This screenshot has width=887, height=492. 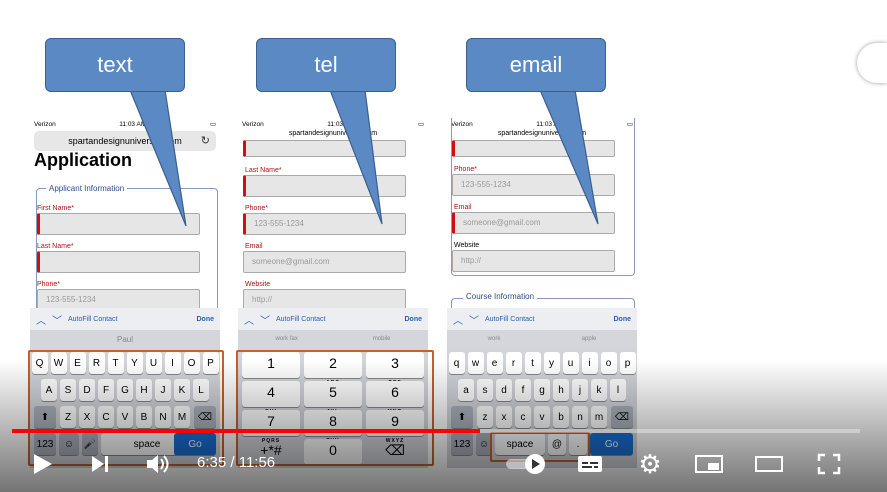 I want to click on fullscreen-icon, so click(x=829, y=464).